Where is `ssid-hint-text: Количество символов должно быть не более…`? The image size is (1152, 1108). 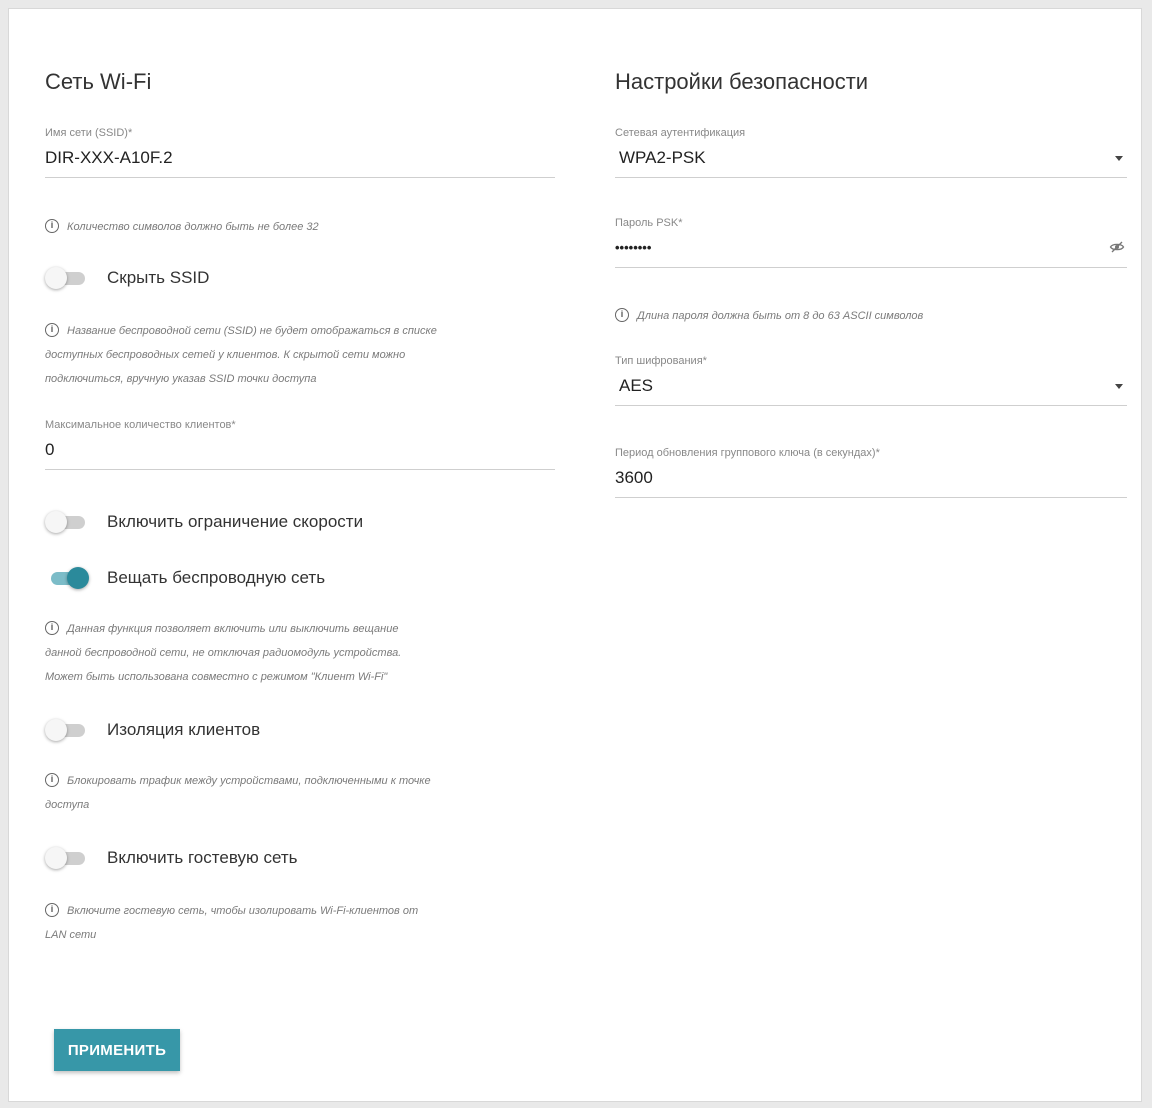
ssid-hint-text: Количество символов должно быть не более… is located at coordinates (193, 227).